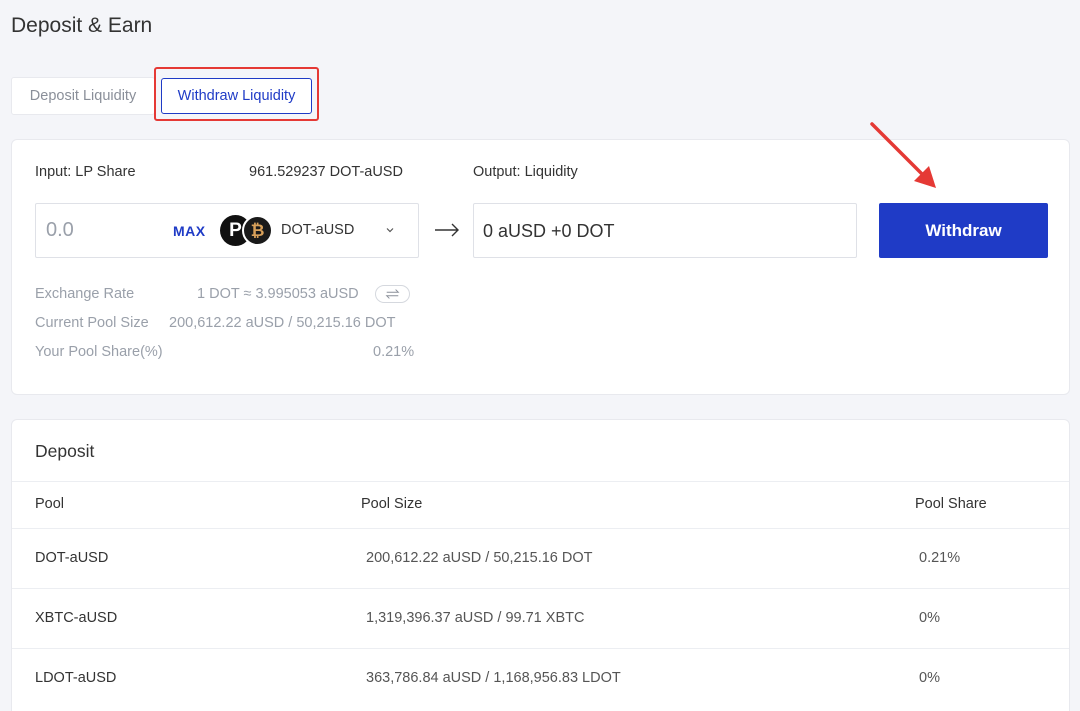 This screenshot has height=711, width=1080. What do you see at coordinates (326, 172) in the screenshot?
I see `lp-balance: 961.529237 DOT-aUSD` at bounding box center [326, 172].